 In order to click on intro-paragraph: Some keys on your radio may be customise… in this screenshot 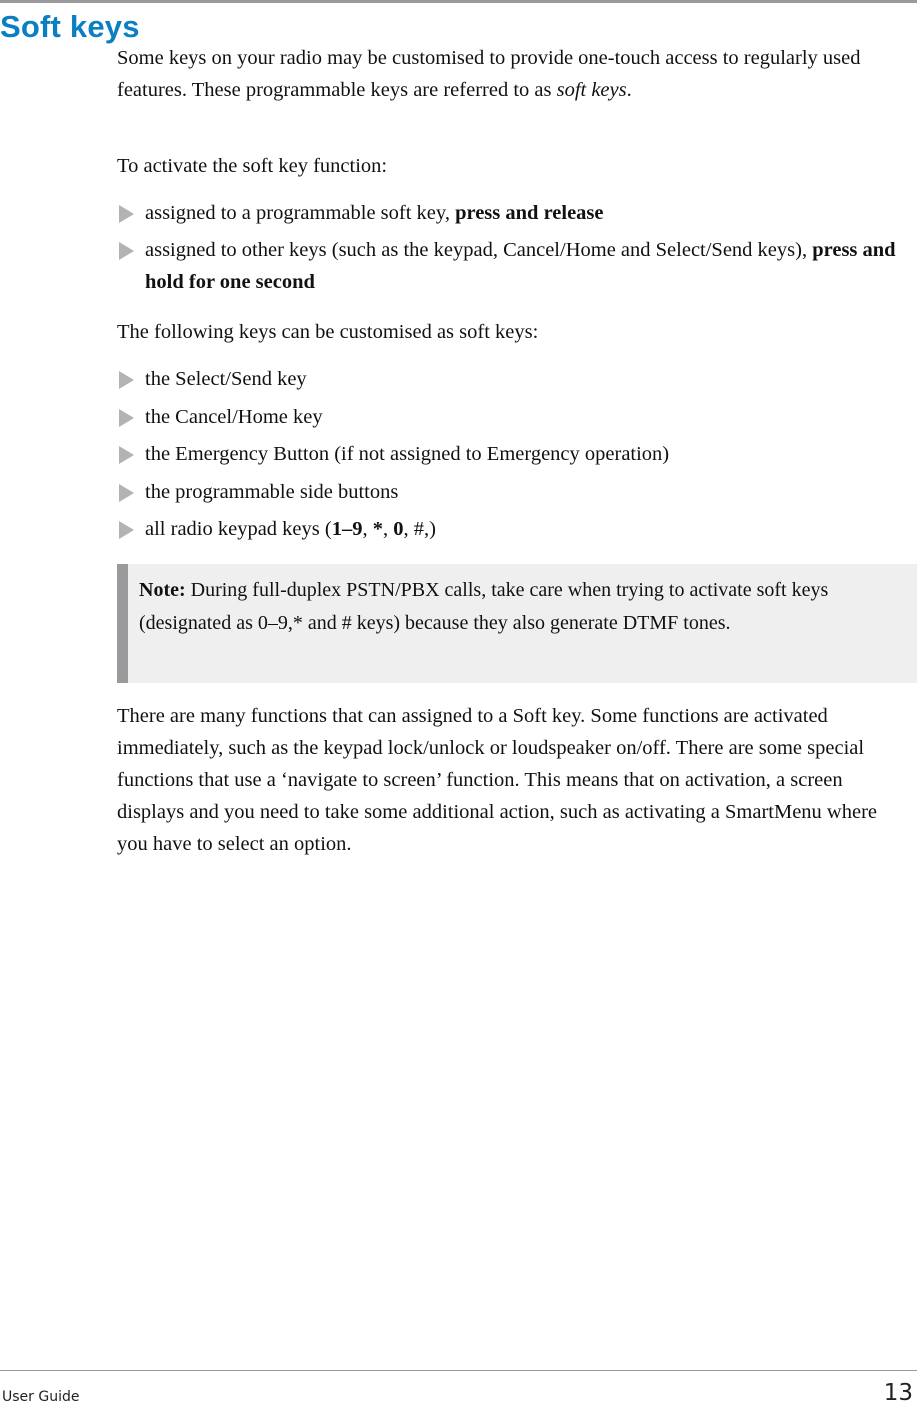, I will do `click(514, 74)`.